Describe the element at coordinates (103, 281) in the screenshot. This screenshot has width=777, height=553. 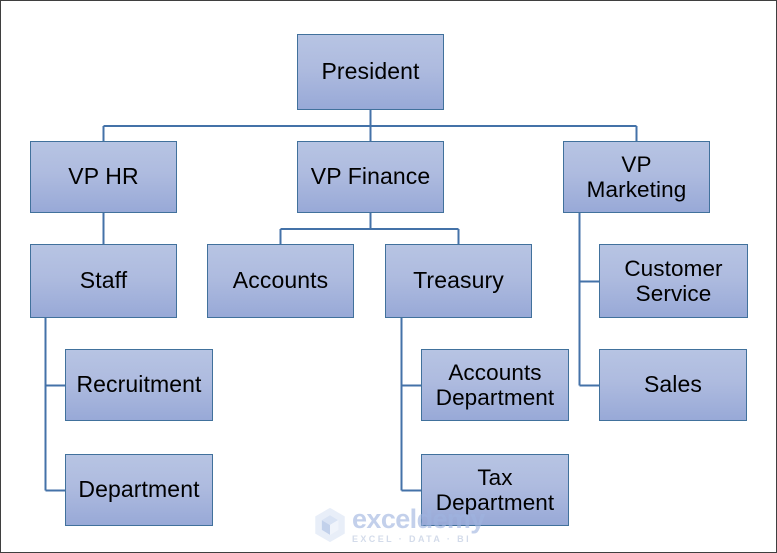
I see `node-staff: Staff` at that location.